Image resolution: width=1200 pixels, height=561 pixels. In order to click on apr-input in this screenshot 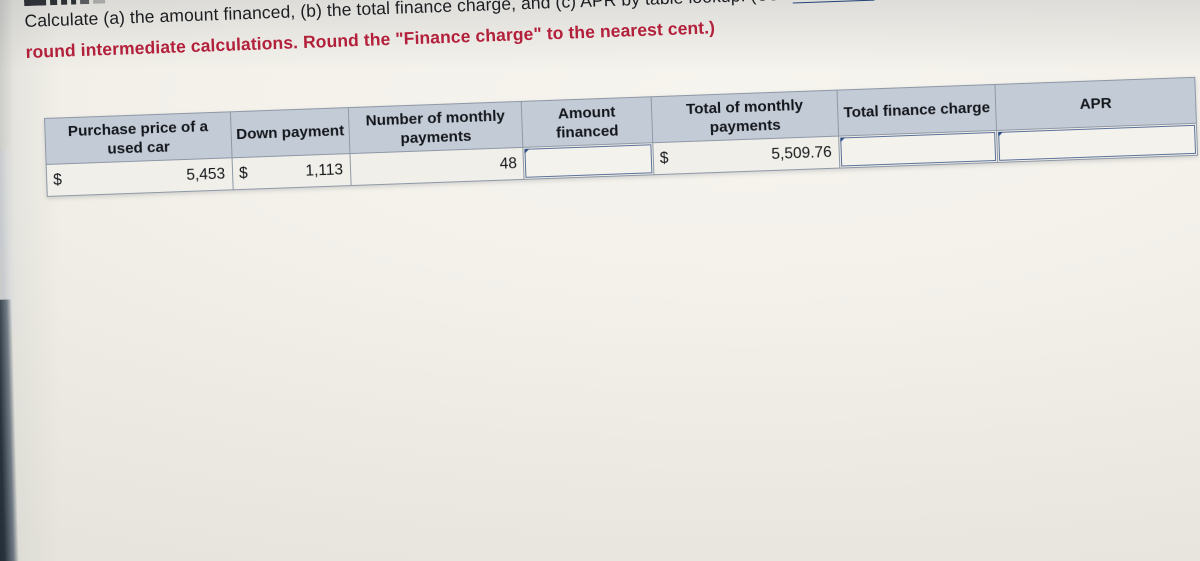, I will do `click(1097, 142)`.